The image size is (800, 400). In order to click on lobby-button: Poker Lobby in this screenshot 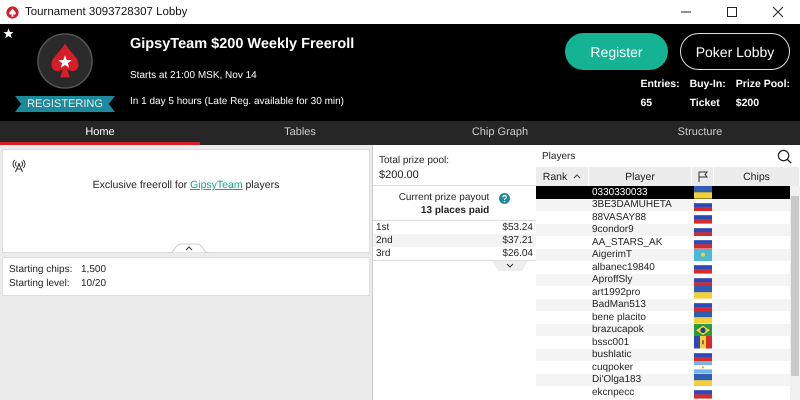, I will do `click(735, 51)`.